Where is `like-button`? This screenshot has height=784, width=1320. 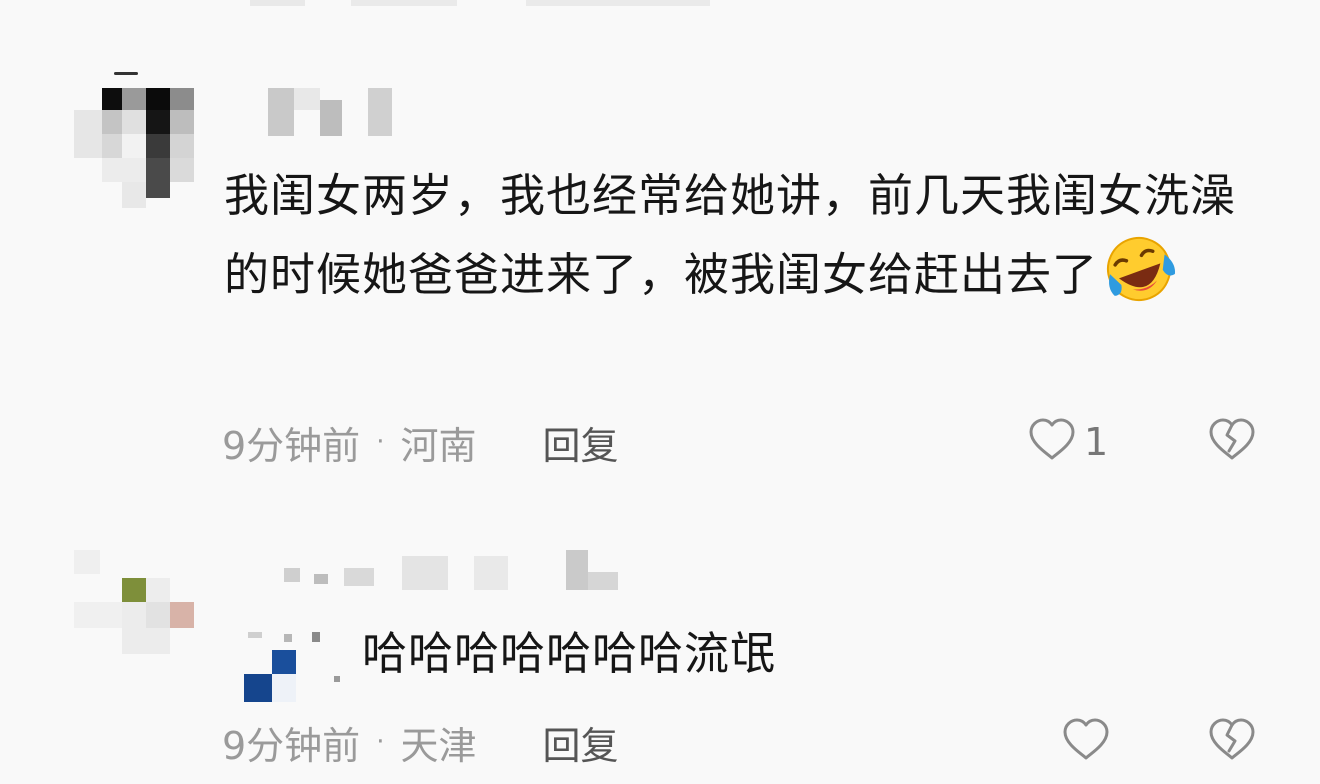 like-button is located at coordinates (1086, 742).